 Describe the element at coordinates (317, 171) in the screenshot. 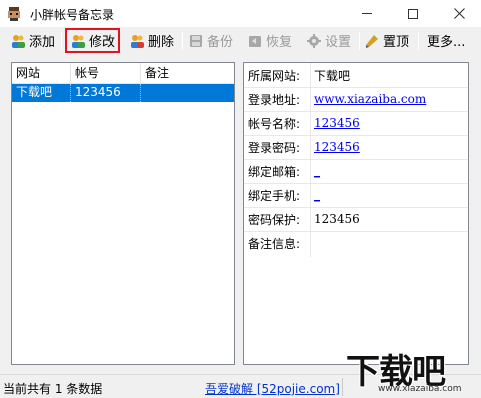

I see `email-link: _` at that location.